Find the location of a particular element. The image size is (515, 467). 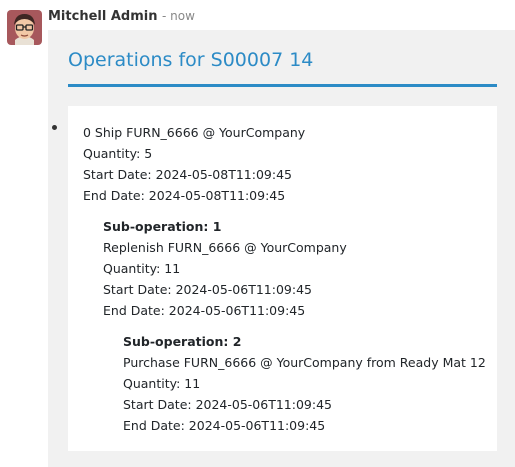

operation-quantity: Quantity: 5 is located at coordinates (118, 153).